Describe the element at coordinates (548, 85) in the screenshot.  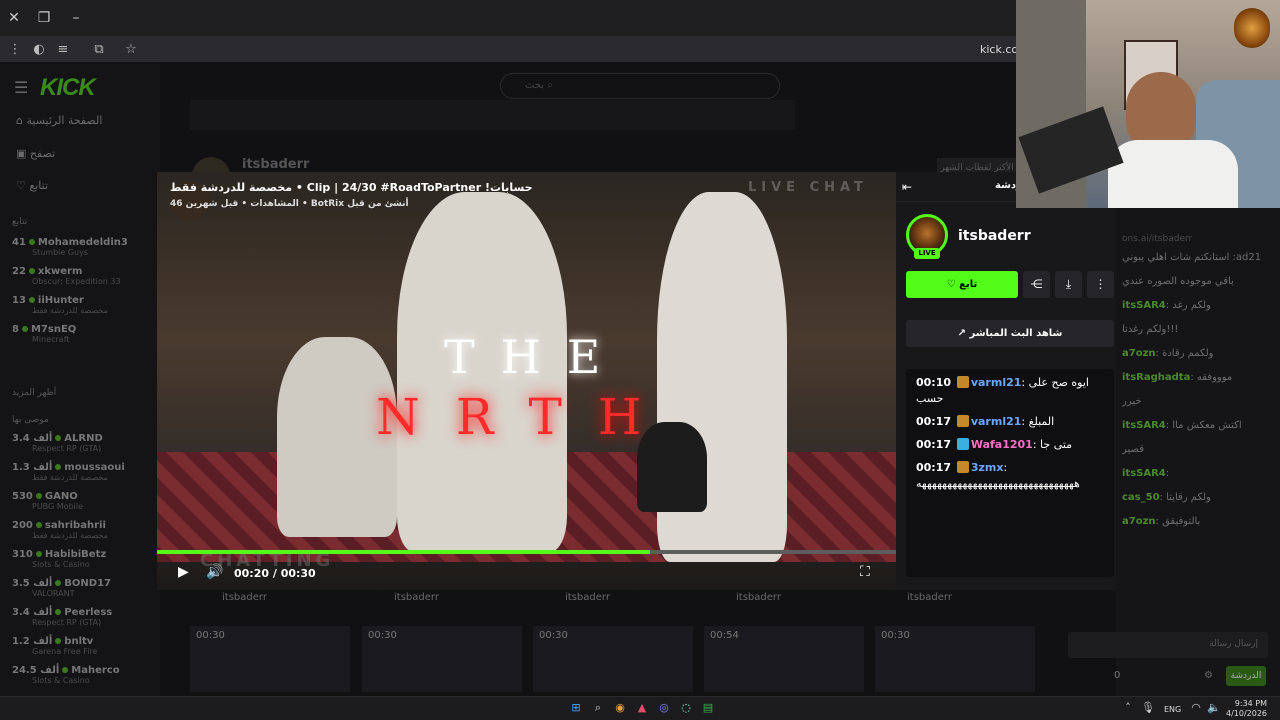
I see `search-icon: ⌕` at that location.